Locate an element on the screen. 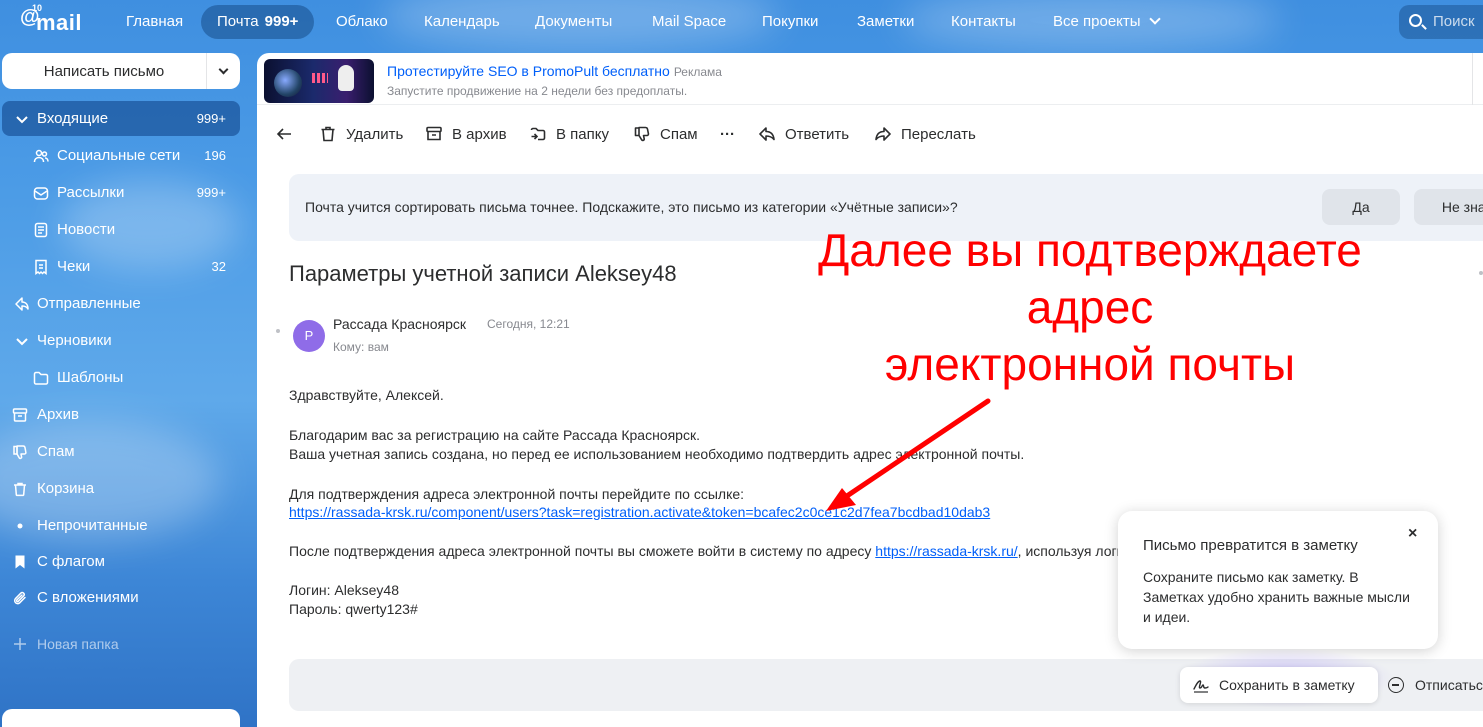 Image resolution: width=1483 pixels, height=727 pixels. nav-cloud: Облако is located at coordinates (362, 22).